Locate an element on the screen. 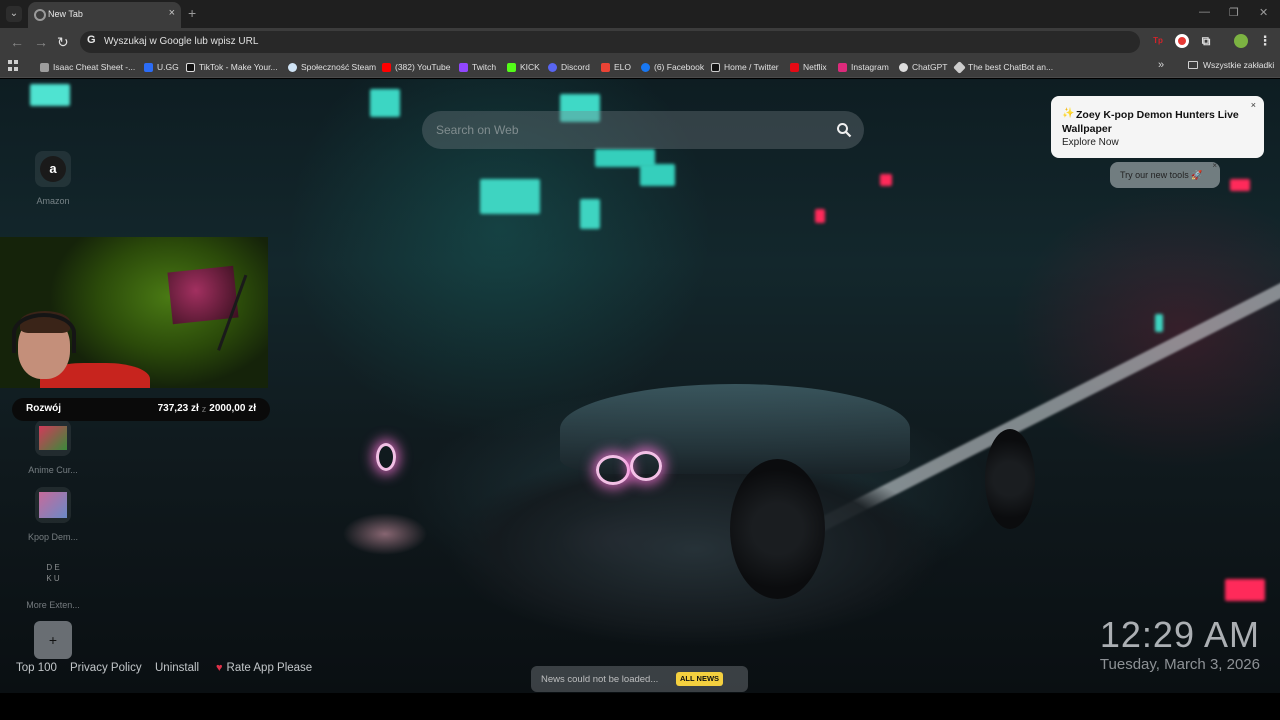 The height and width of the screenshot is (720, 1280). bookmark-ugg: U.GG is located at coordinates (161, 67).